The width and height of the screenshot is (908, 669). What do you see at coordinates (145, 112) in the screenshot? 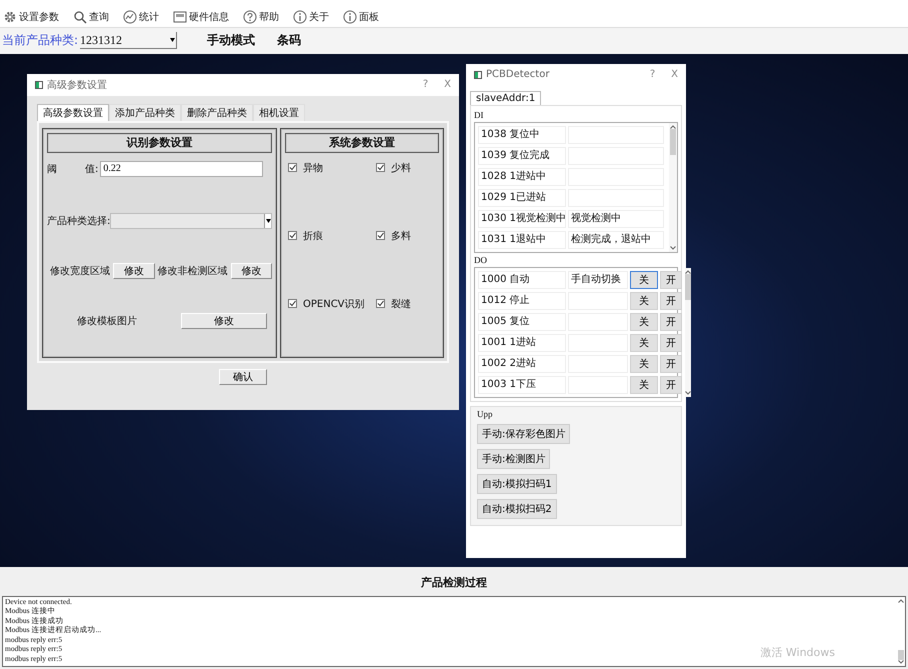
I see `tab: 添加产品种类` at bounding box center [145, 112].